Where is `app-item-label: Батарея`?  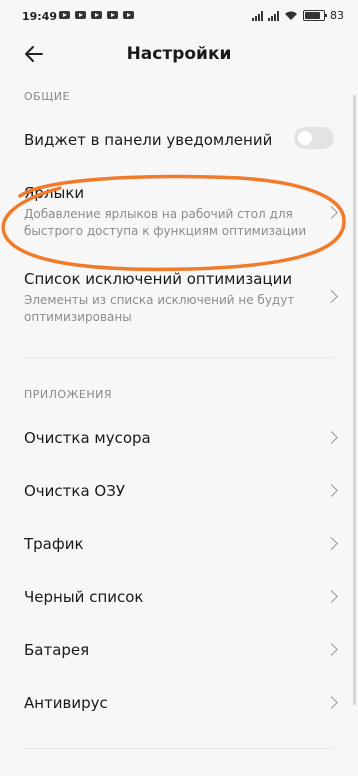 app-item-label: Батарея is located at coordinates (57, 650).